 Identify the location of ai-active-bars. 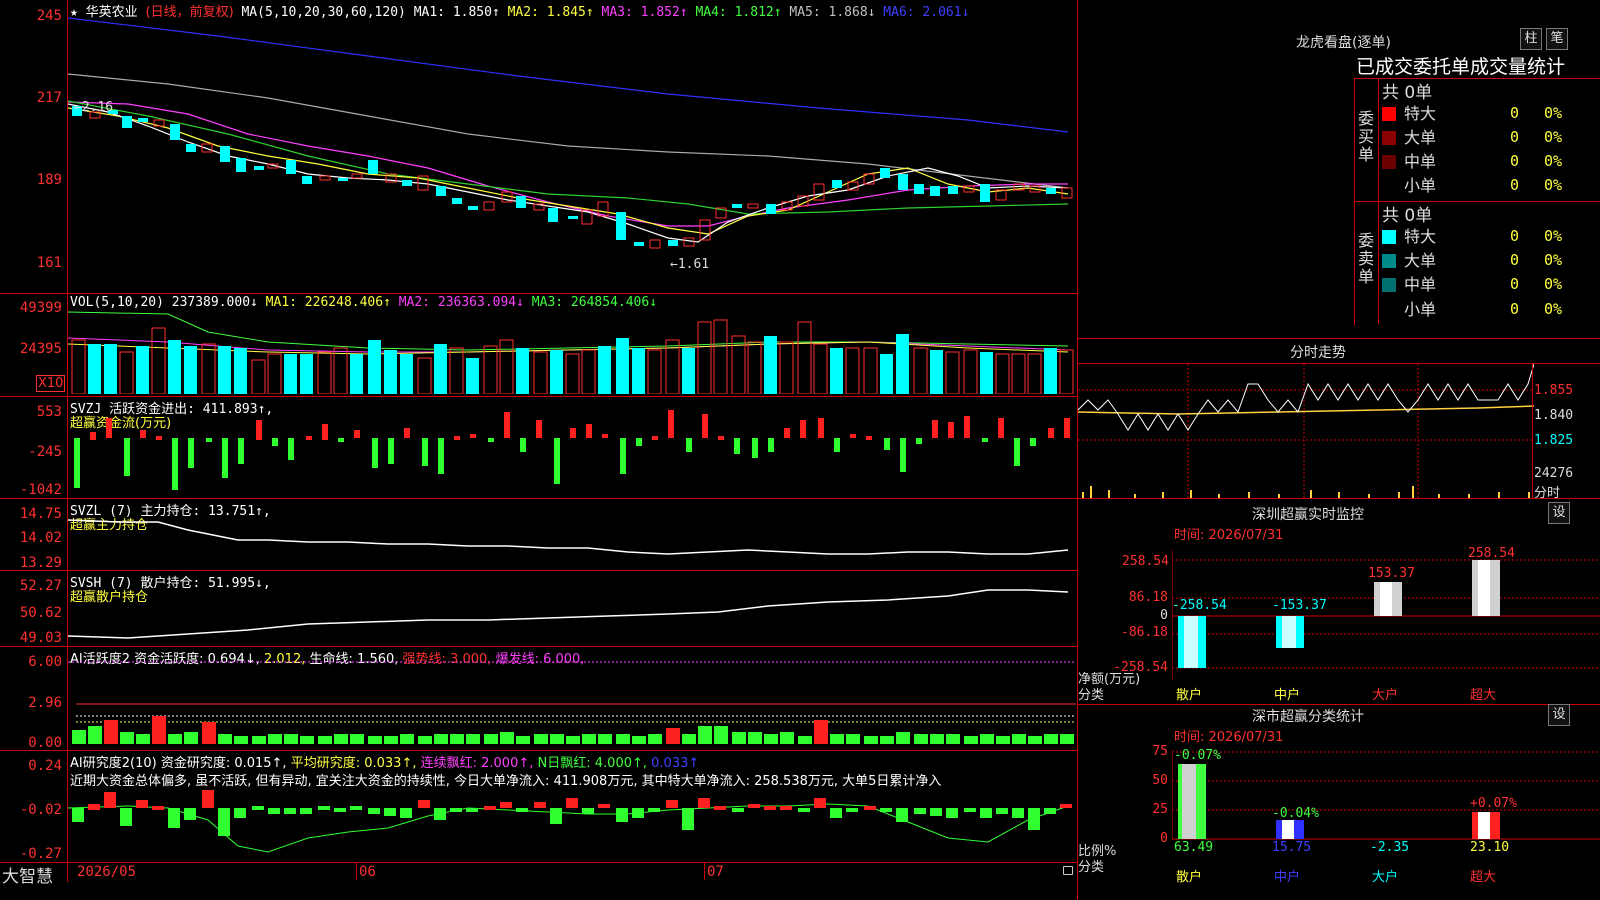
(573, 730).